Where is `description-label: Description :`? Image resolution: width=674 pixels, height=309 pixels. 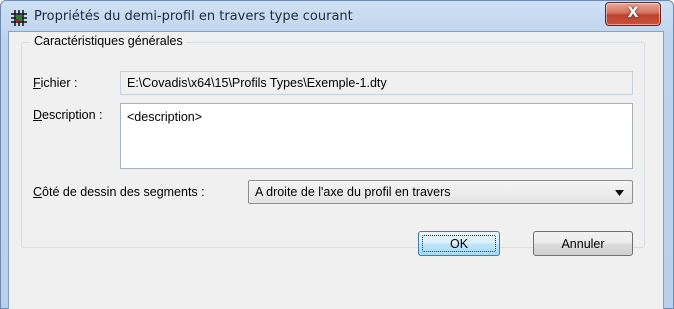
description-label: Description : is located at coordinates (67, 115).